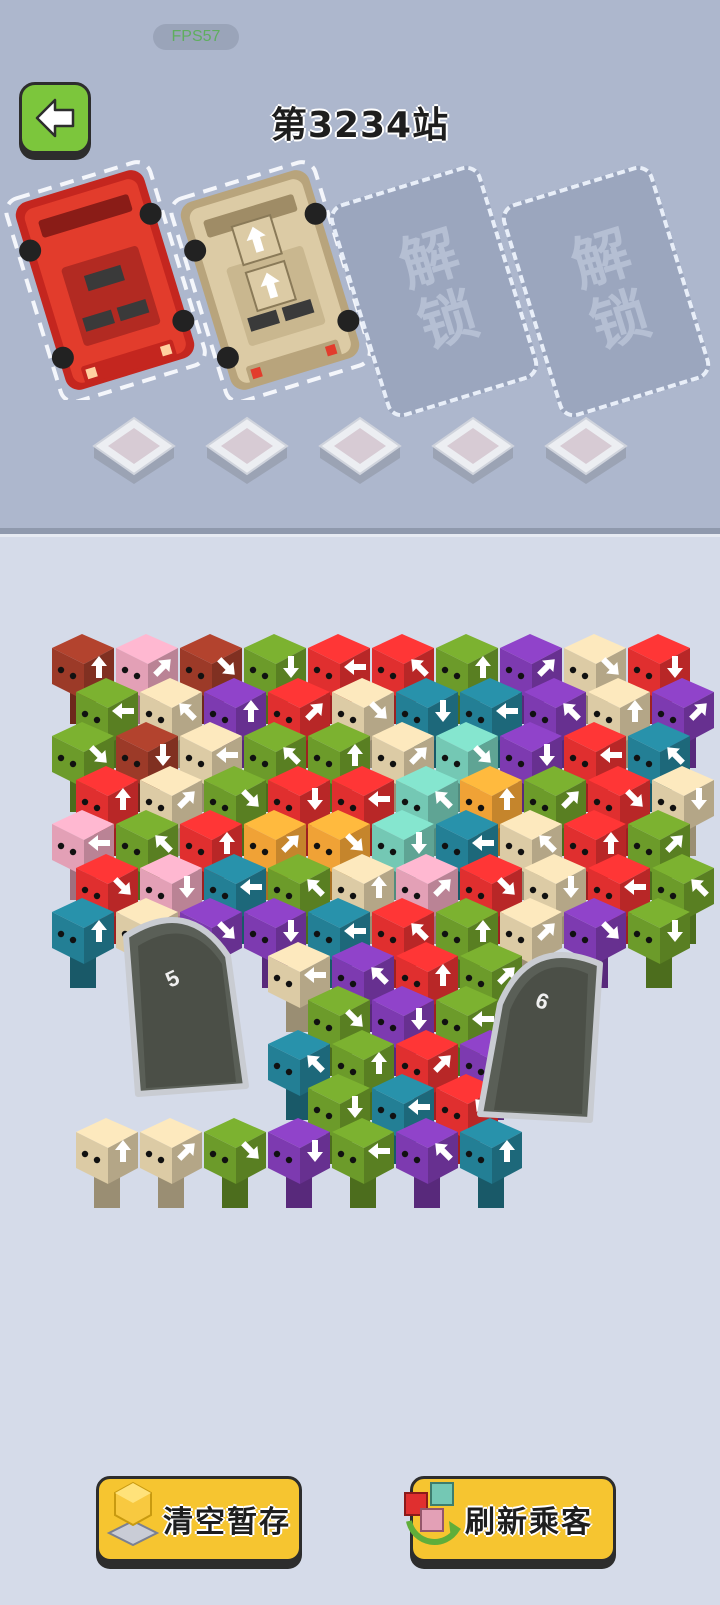 Image resolution: width=720 pixels, height=1605 pixels. Describe the element at coordinates (360, 125) in the screenshot. I see `level-title: 第3234站` at that location.